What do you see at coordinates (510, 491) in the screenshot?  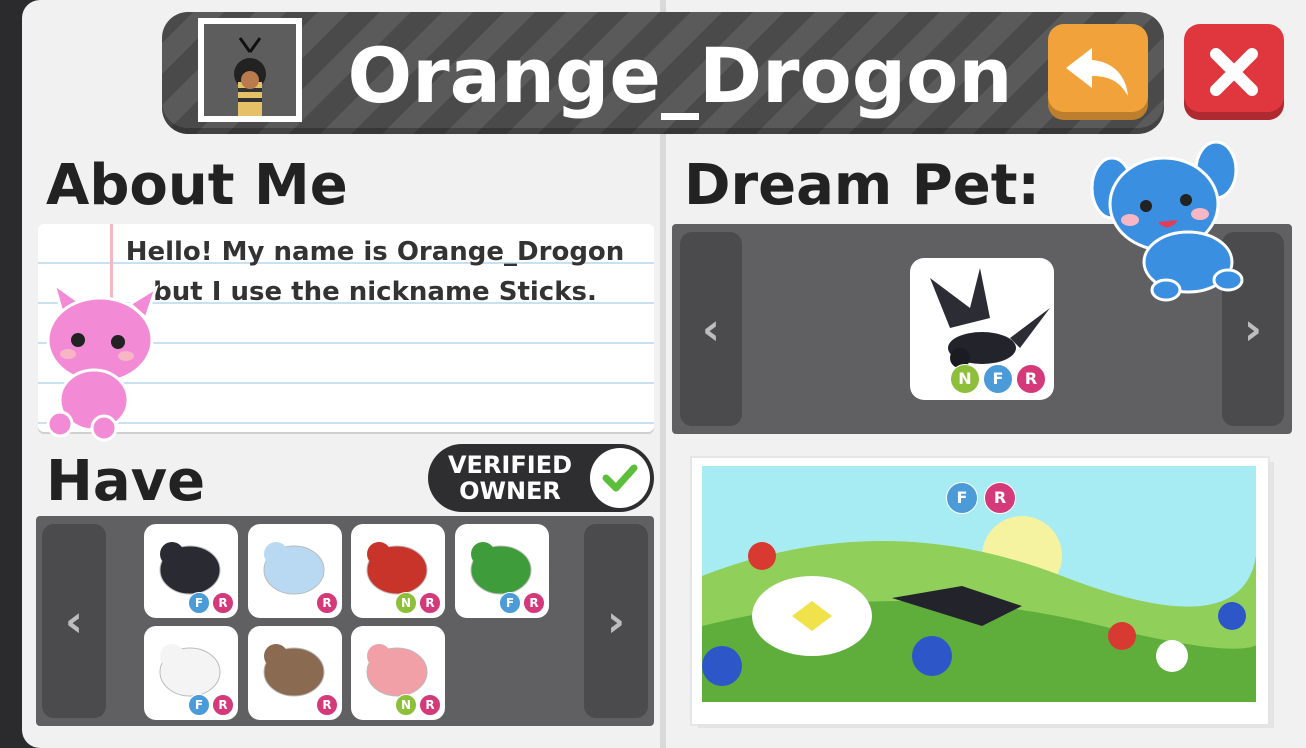 I see `verified-label-line-2: OWNER` at bounding box center [510, 491].